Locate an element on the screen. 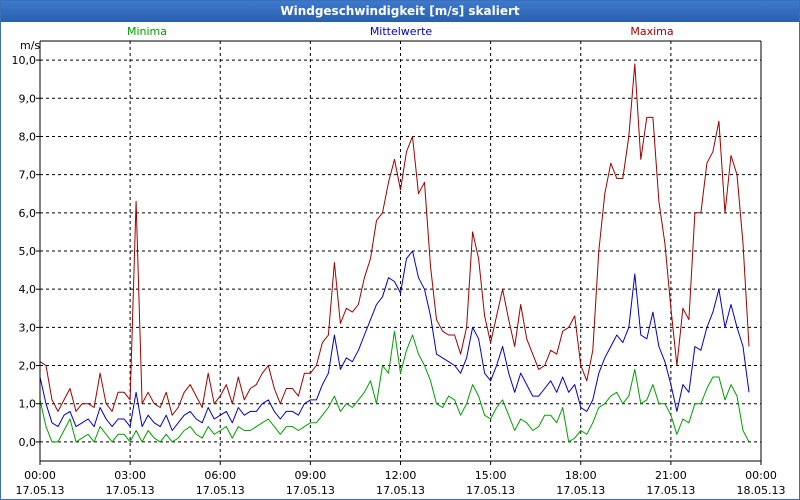  legend-maxima: Maxima is located at coordinates (651, 31).